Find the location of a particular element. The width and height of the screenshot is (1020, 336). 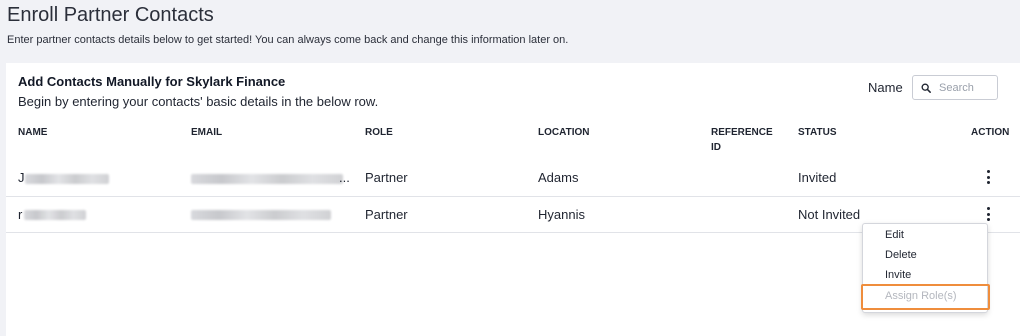

search-input is located at coordinates (968, 87).